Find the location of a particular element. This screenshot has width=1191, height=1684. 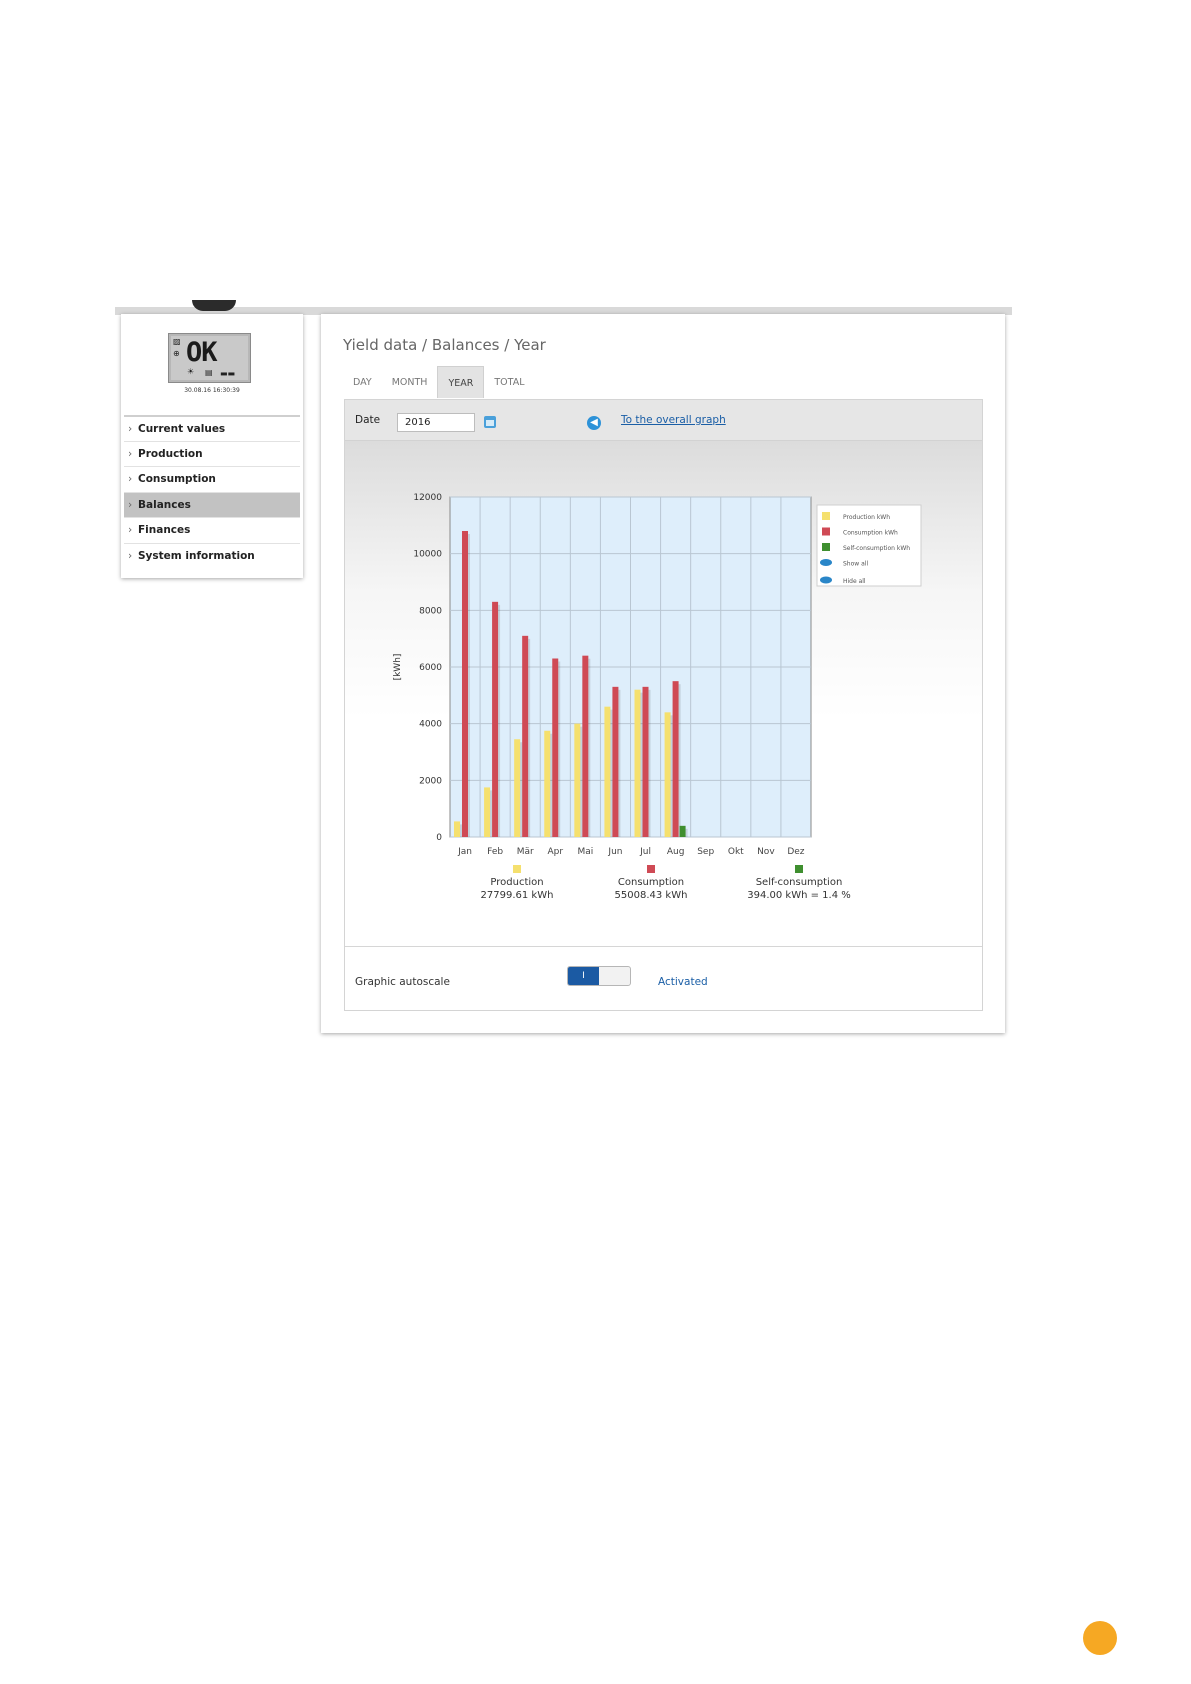

lcd-status: OK is located at coordinates (202, 352).